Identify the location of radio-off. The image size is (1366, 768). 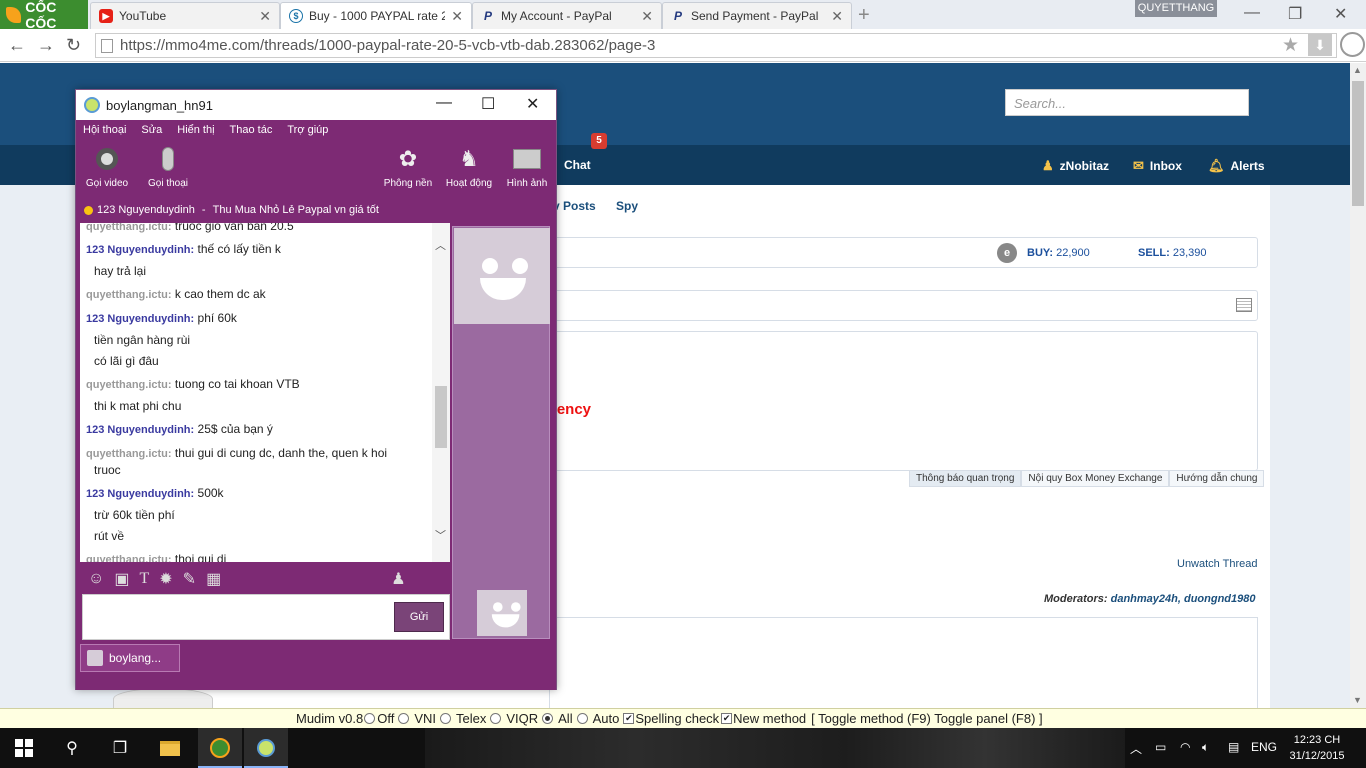
(370, 718).